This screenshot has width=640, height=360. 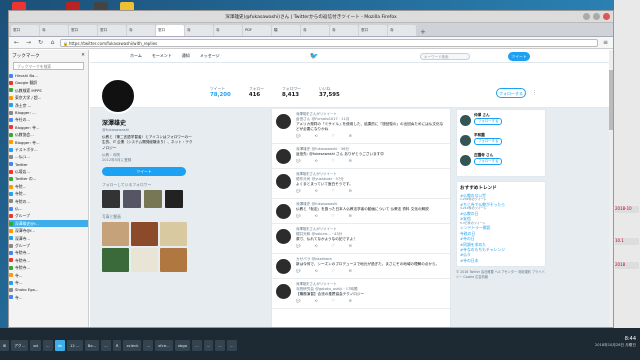 What do you see at coordinates (286, 30) in the screenshot?
I see `browser-tab: 駿` at bounding box center [286, 30].